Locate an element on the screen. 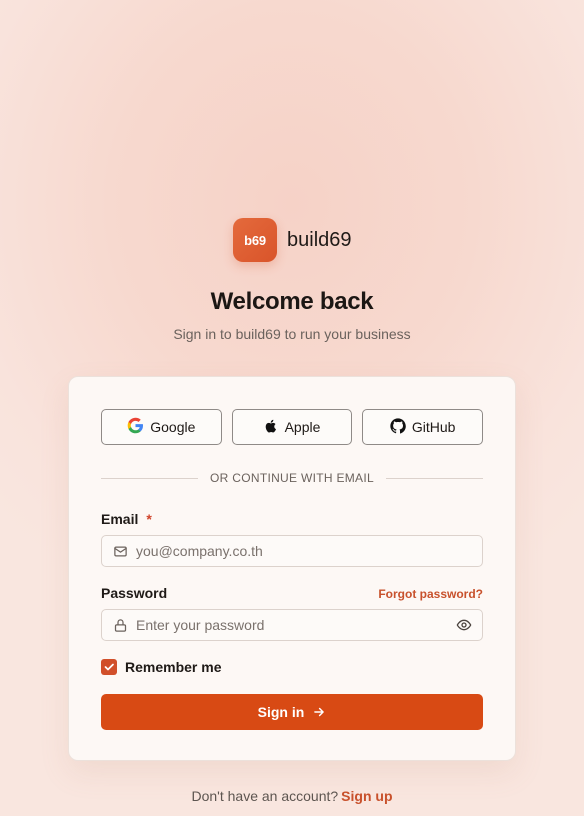 The image size is (584, 816). oauth-buttons: Google Apple GitHub is located at coordinates (292, 427).